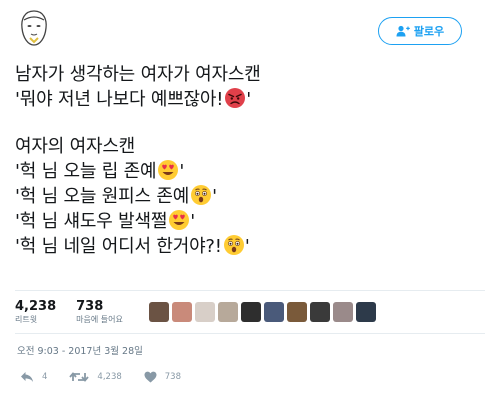 The width and height of the screenshot is (500, 405). Describe the element at coordinates (80, 350) in the screenshot. I see `tweet-timestamp: 오전 9:03 - 2017년 3월 28일` at that location.